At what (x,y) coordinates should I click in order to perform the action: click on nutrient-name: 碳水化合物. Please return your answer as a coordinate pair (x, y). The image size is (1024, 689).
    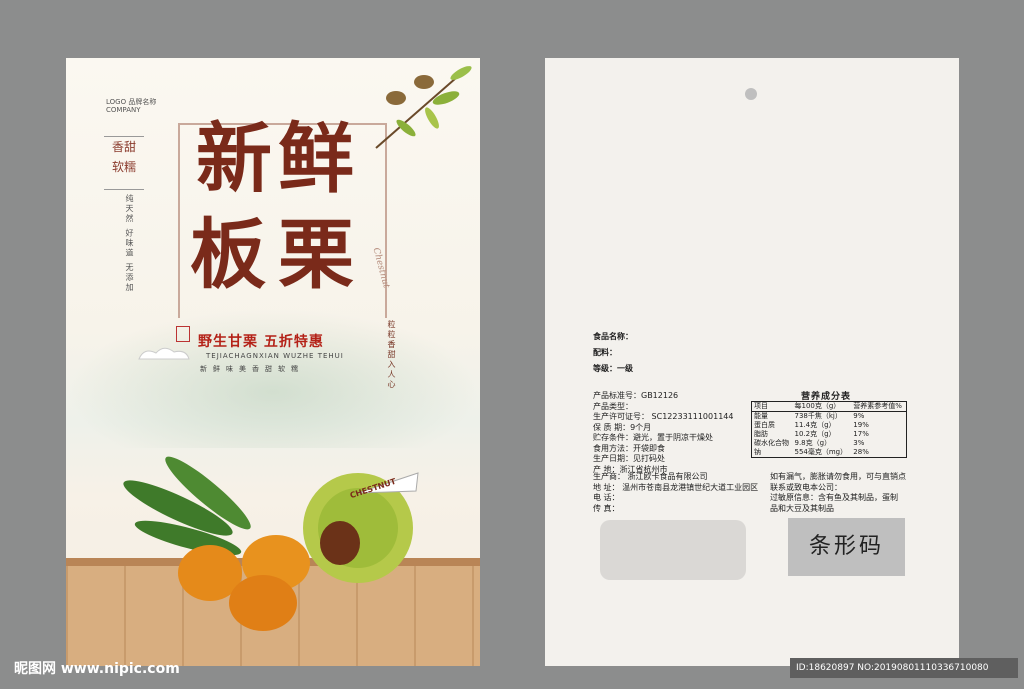
    Looking at the image, I should click on (771, 443).